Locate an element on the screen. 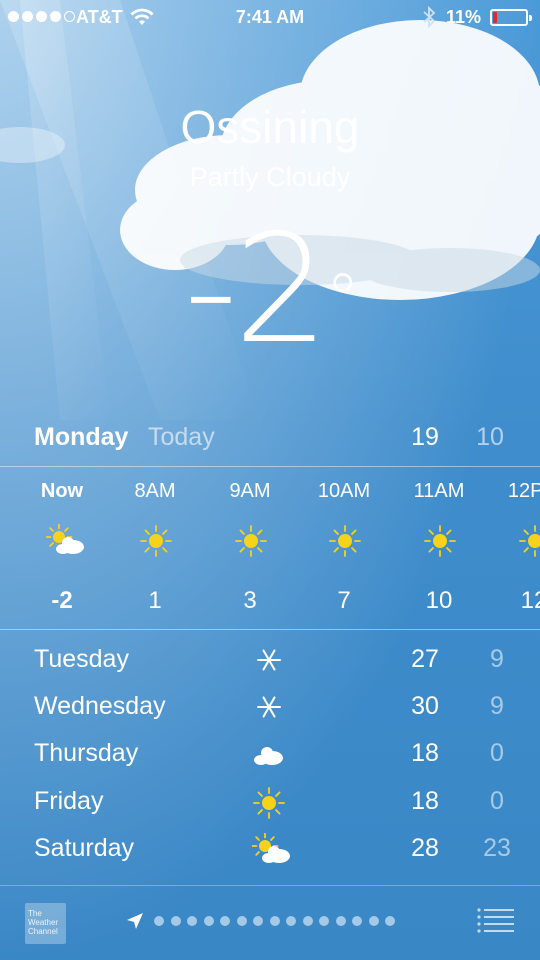  daily-day-name: Wednesday is located at coordinates (100, 706).